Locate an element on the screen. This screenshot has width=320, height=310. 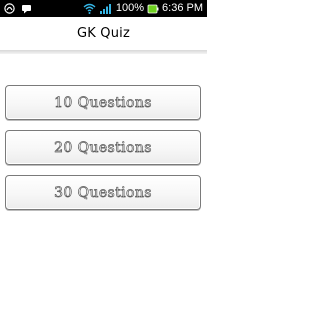
ten-questions-button: 10 Questions is located at coordinates (103, 102).